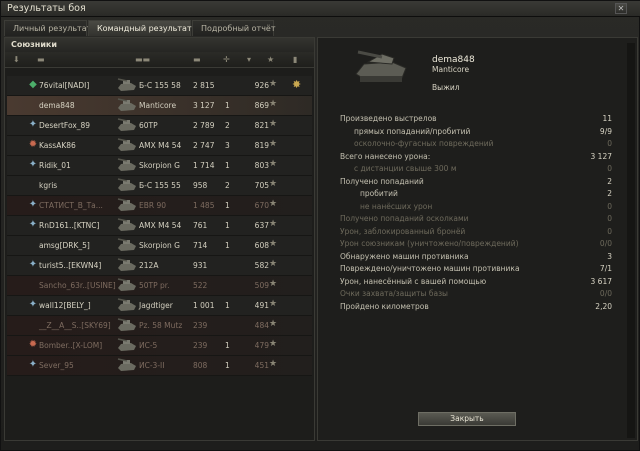 The height and width of the screenshot is (451, 640). What do you see at coordinates (631, 240) in the screenshot?
I see `right-scrollbar` at bounding box center [631, 240].